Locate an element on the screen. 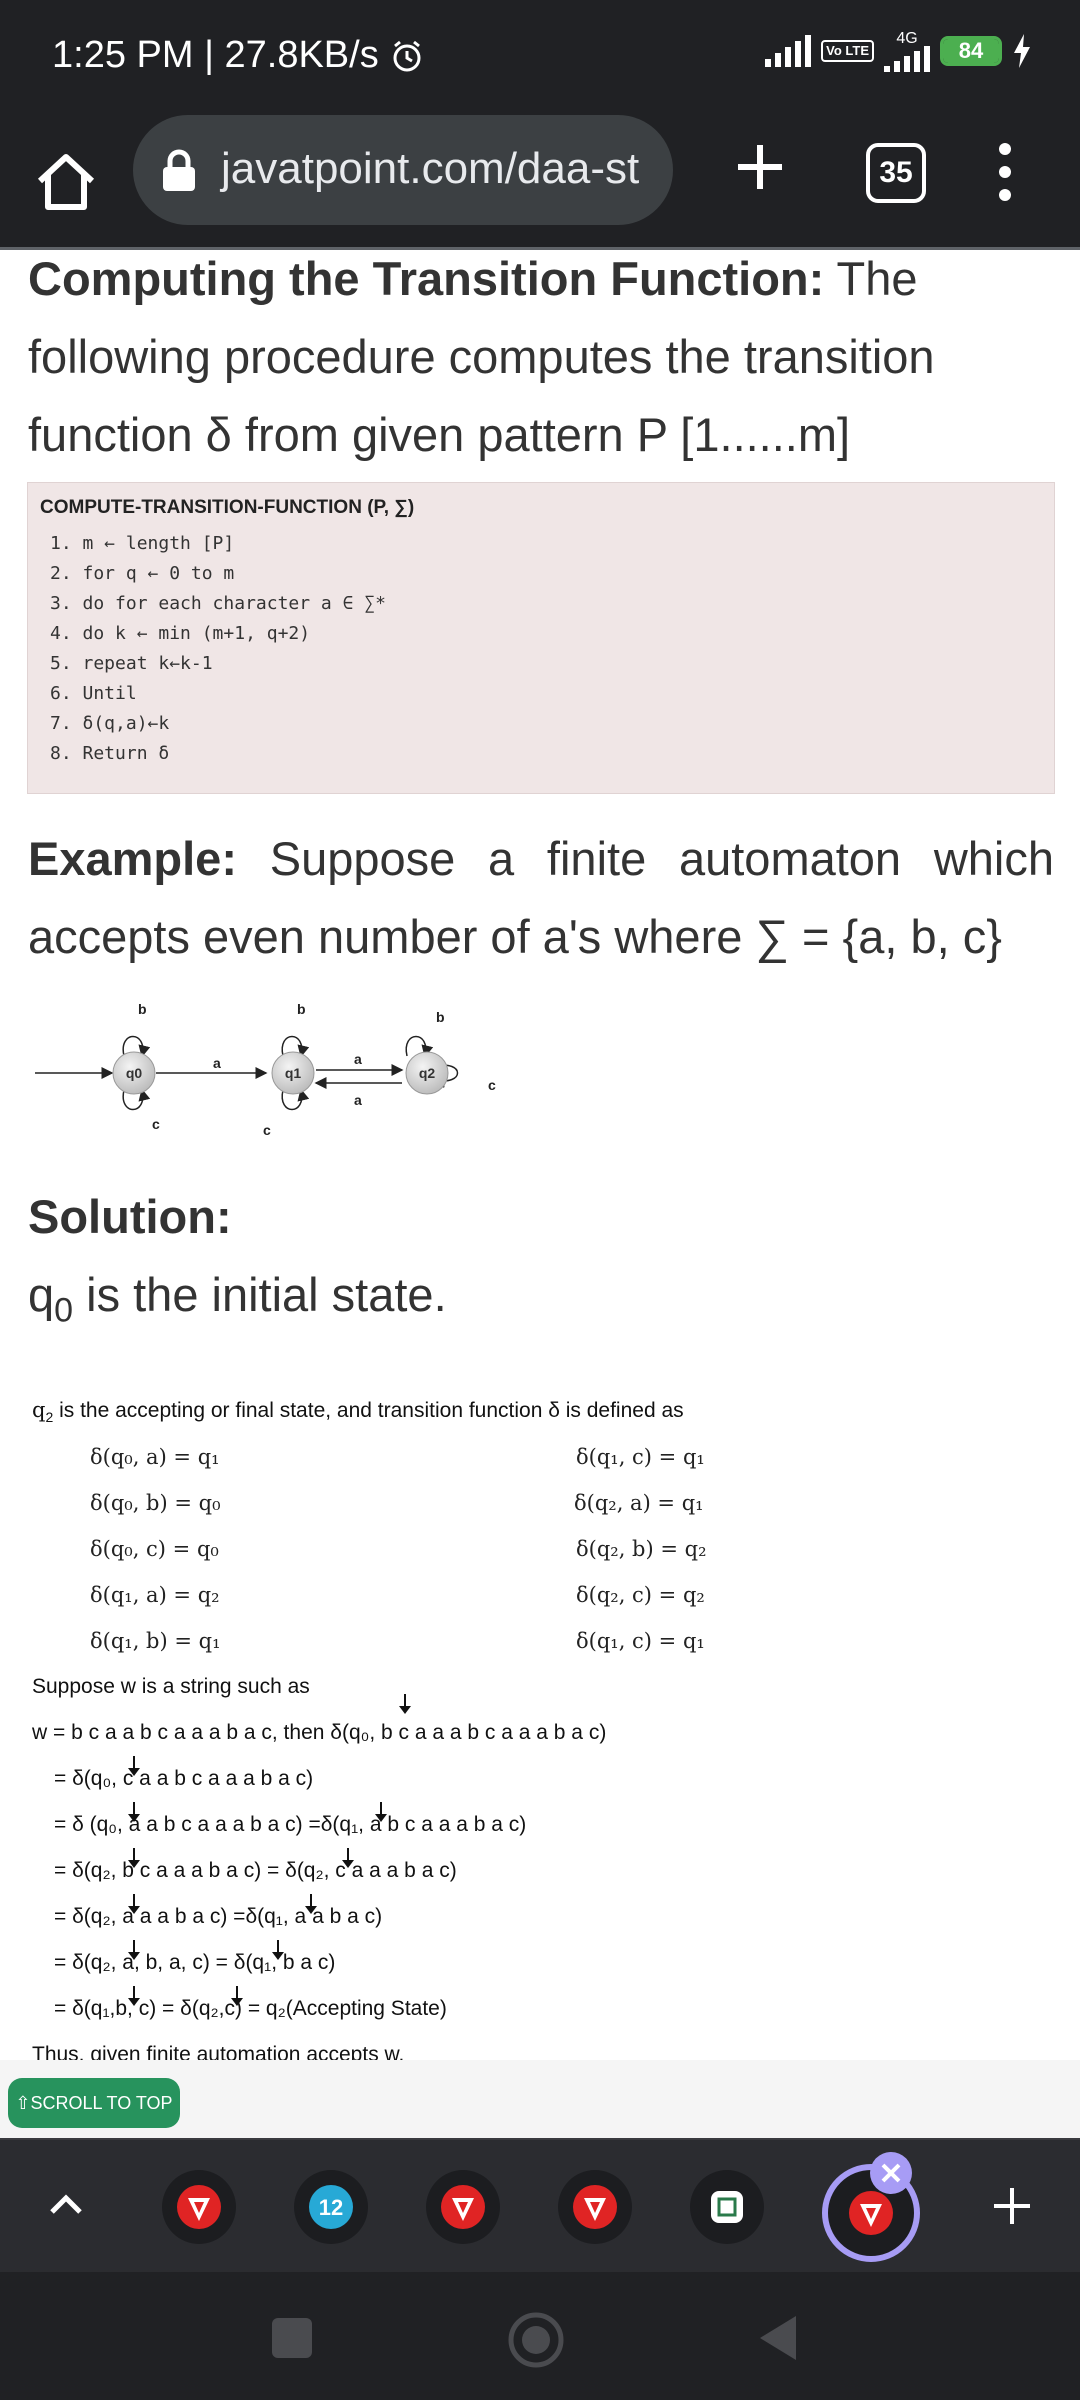  url-text: javatpoint.com/daa-st is located at coordinates (430, 168).